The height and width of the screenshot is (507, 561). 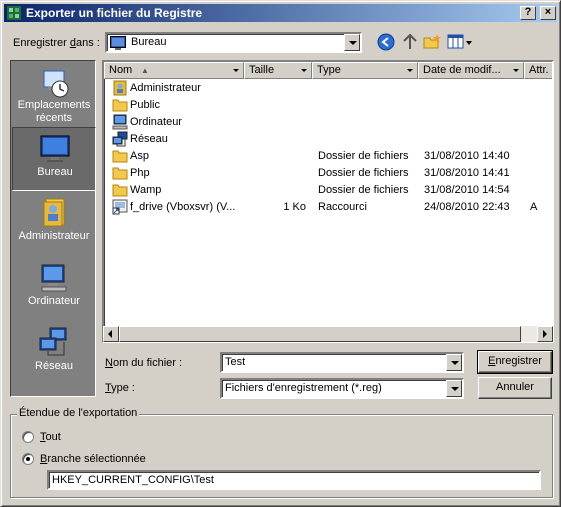 What do you see at coordinates (365, 70) in the screenshot?
I see `column-header-type: Type` at bounding box center [365, 70].